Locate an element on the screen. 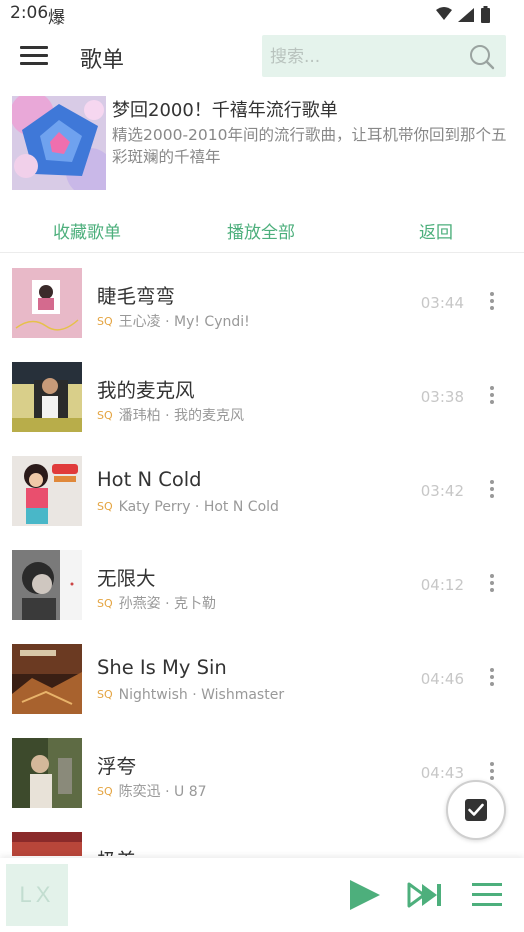 The width and height of the screenshot is (524, 932). song-title: 睫毛弯弯 is located at coordinates (136, 296).